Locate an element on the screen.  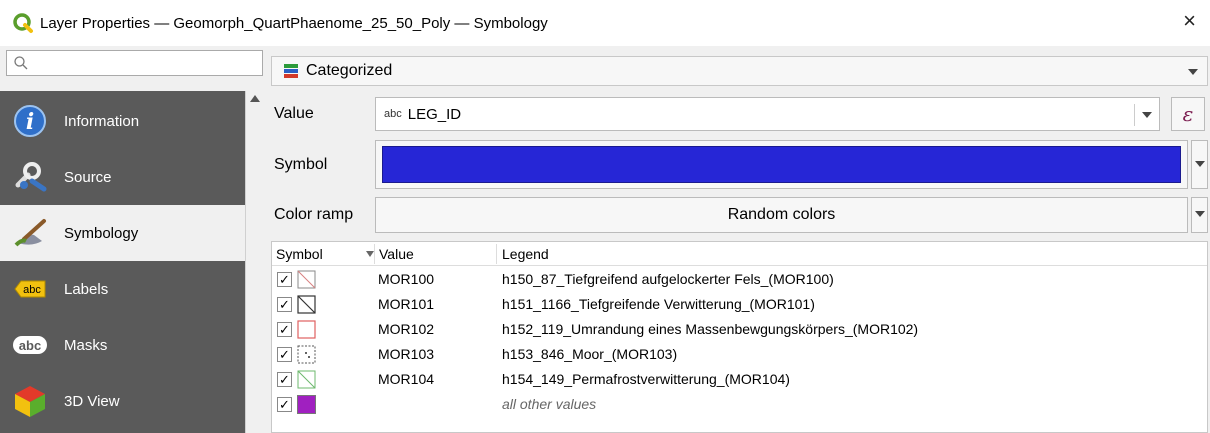
sidebar-item-label: Source is located at coordinates (88, 177).